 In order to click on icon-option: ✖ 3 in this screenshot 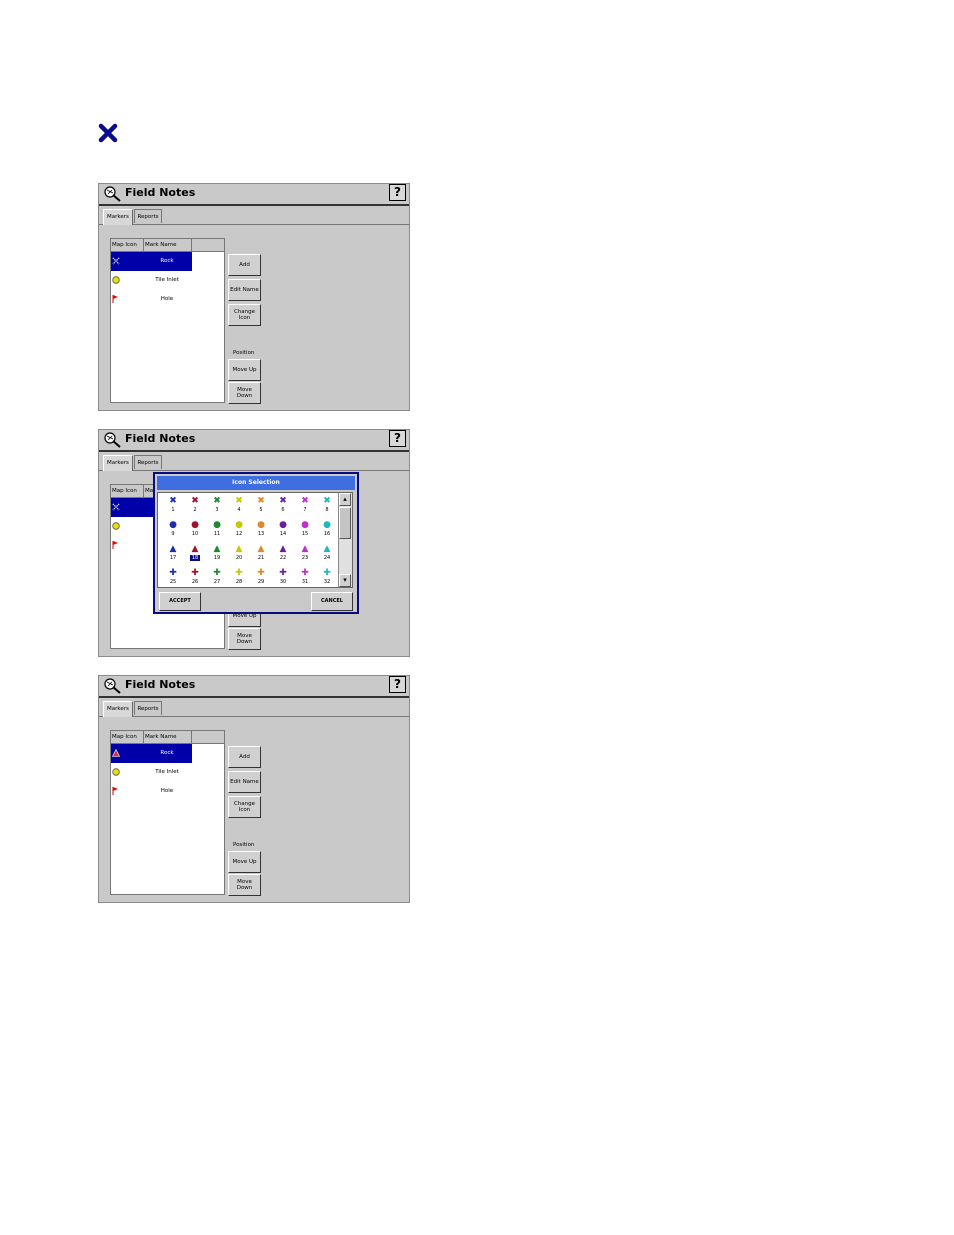, I will do `click(217, 507)`.